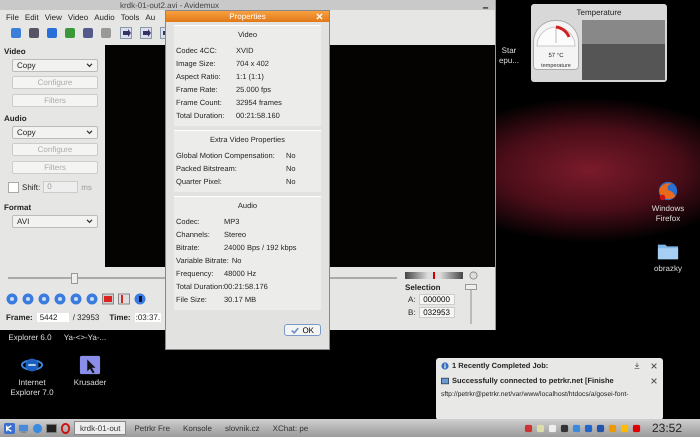 The width and height of the screenshot is (700, 437). What do you see at coordinates (434, 275) in the screenshot?
I see `volume-meter` at bounding box center [434, 275].